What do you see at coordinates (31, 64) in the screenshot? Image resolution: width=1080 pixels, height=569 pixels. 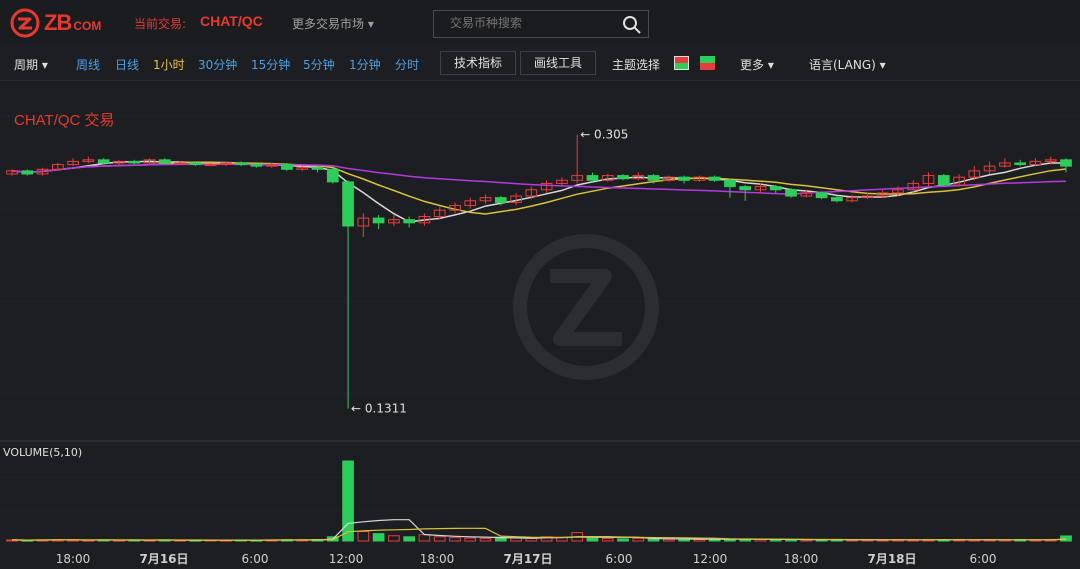 I see `period-dropdown: 周期 ▾` at bounding box center [31, 64].